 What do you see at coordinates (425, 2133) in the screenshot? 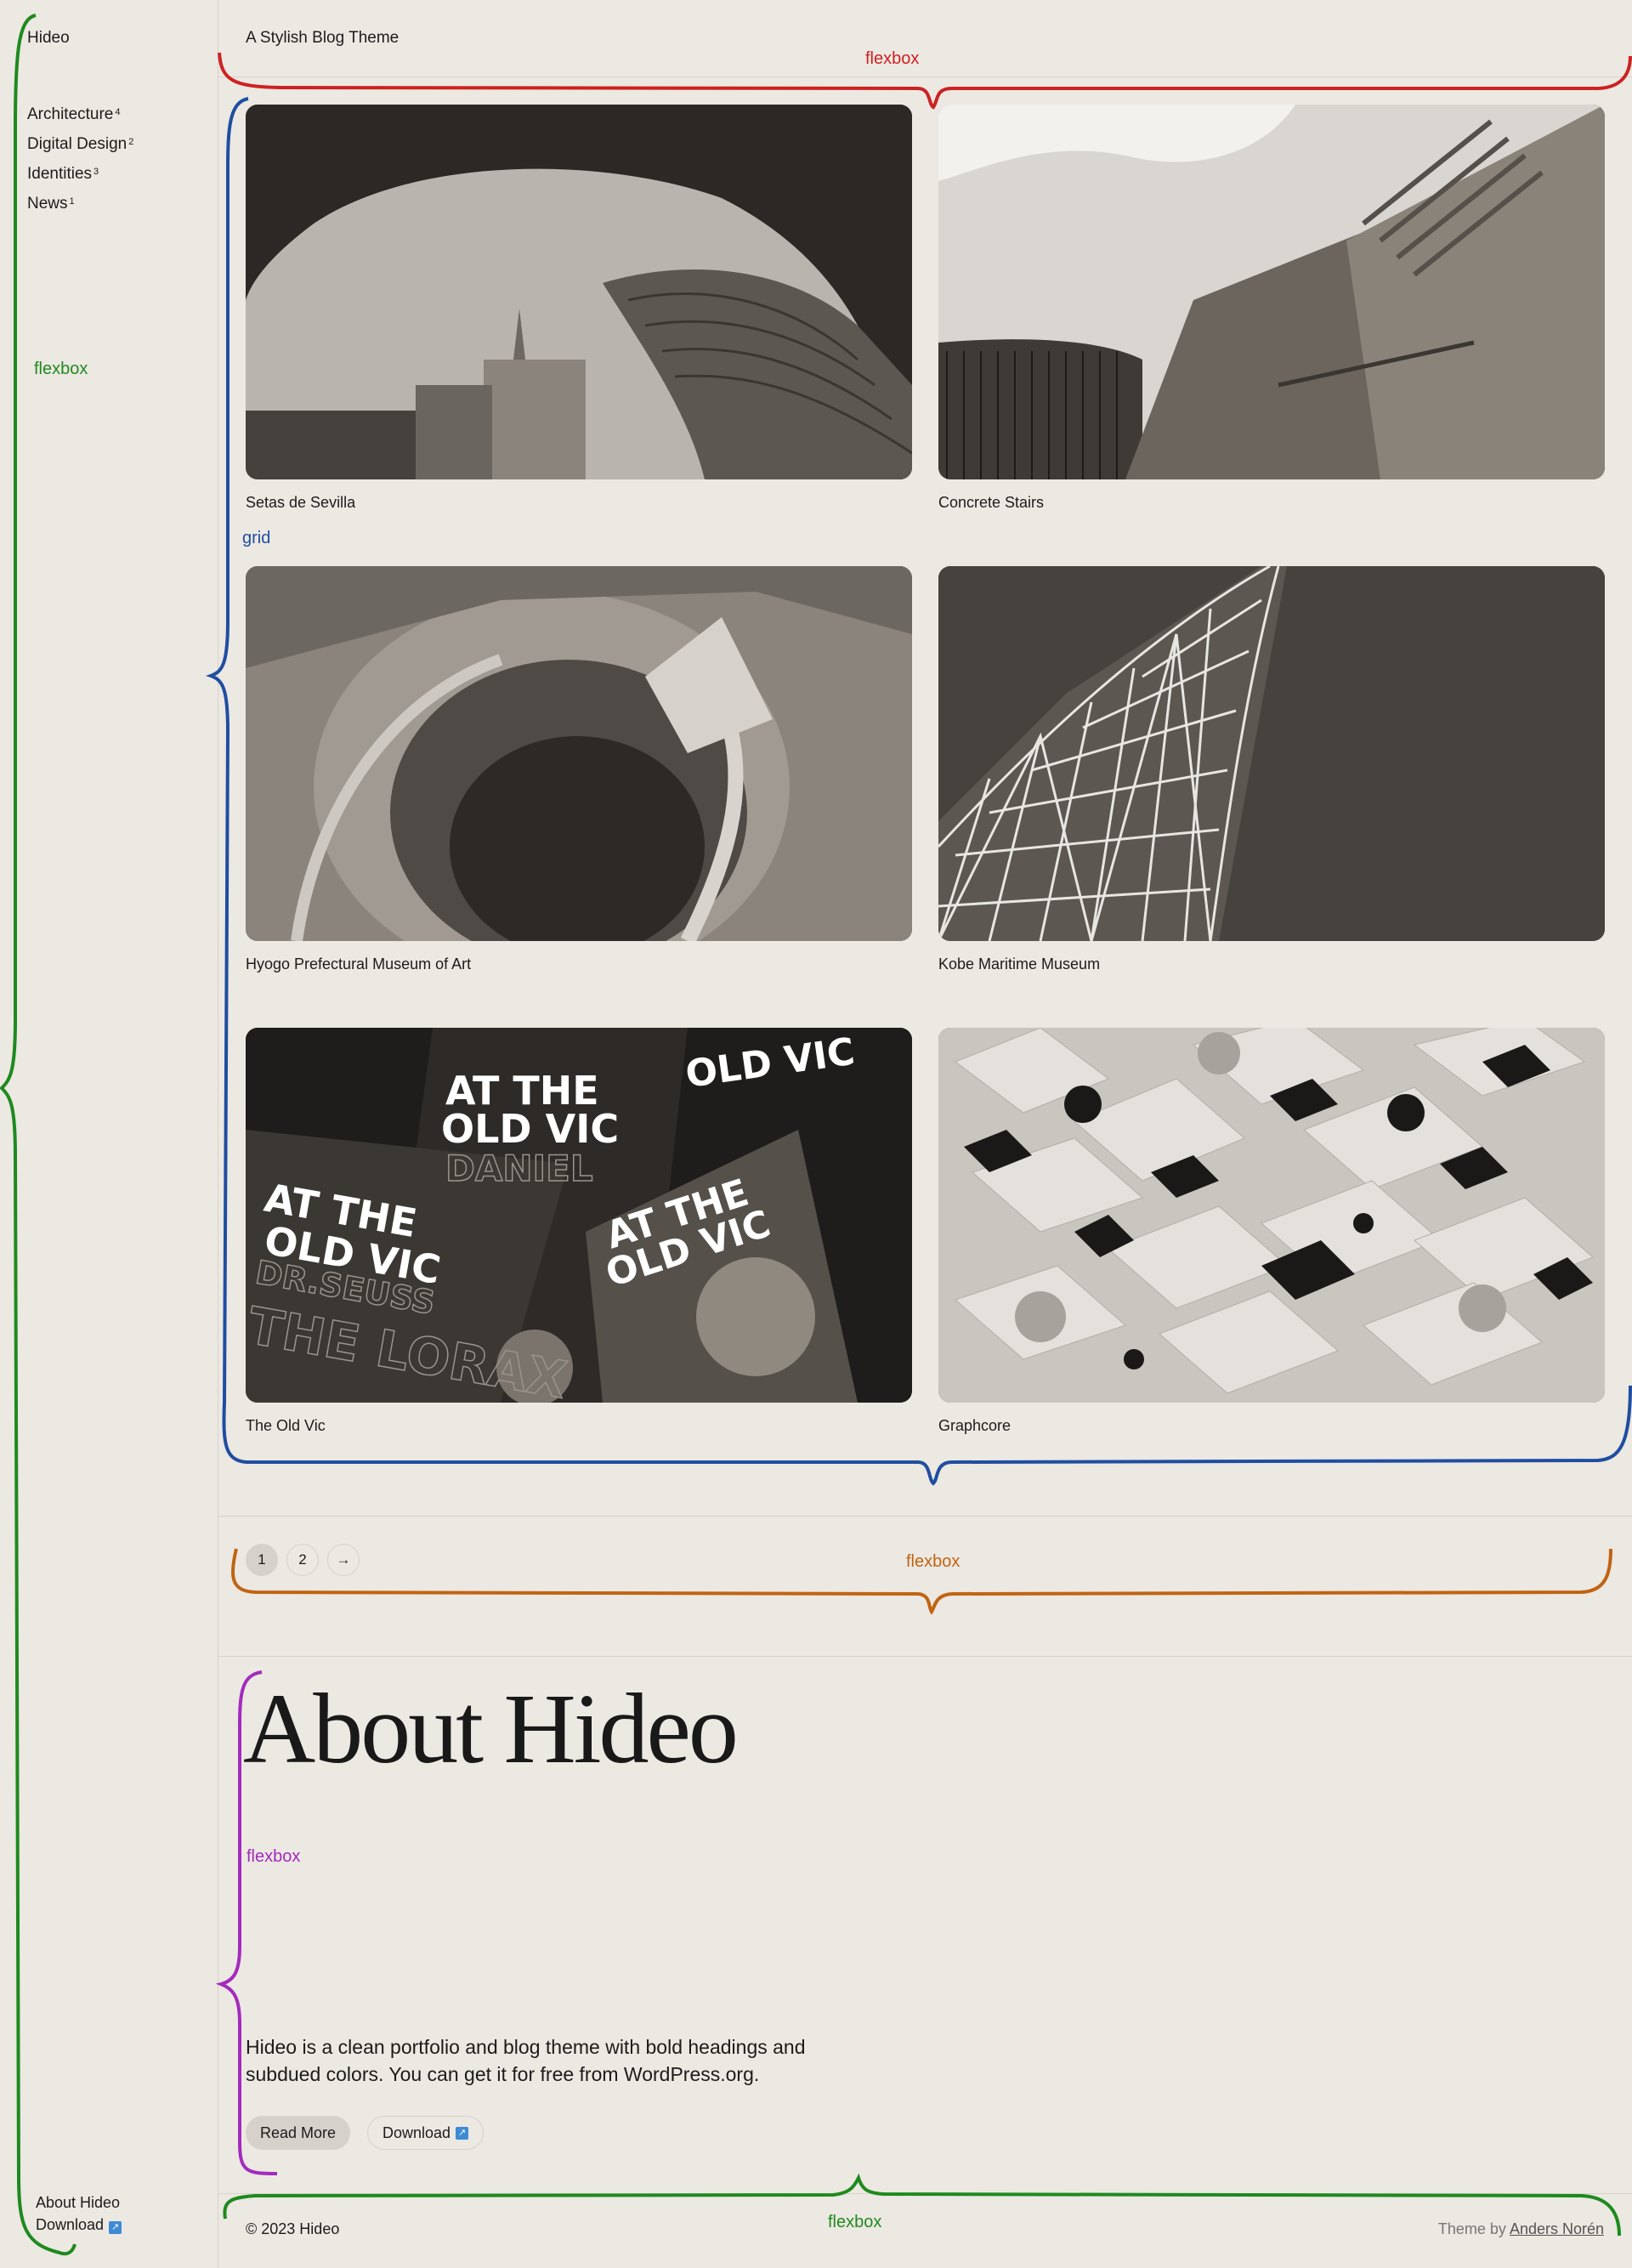
I see `download-button: Download ↗` at bounding box center [425, 2133].